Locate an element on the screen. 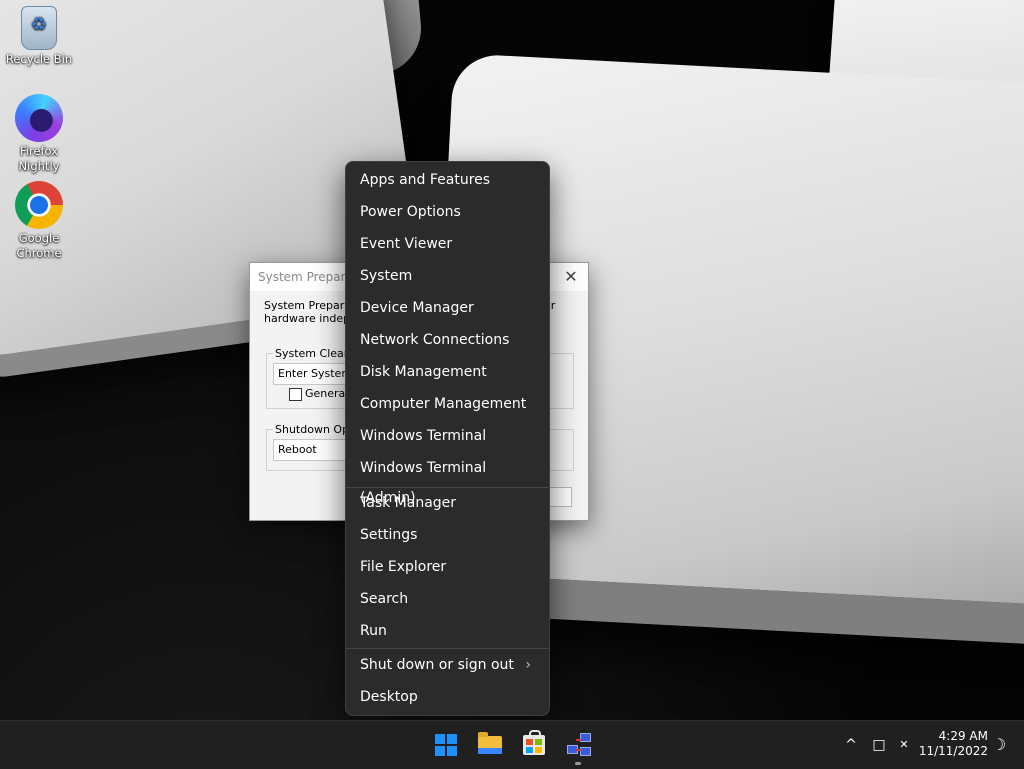  menu-item-computer-management: Computer Management is located at coordinates (447, 404).